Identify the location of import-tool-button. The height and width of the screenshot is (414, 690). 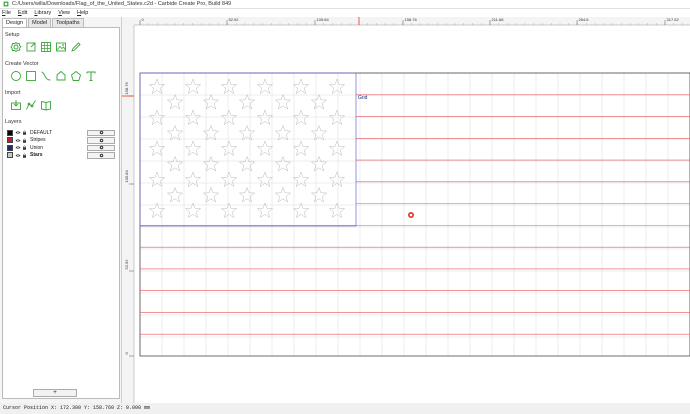
(16, 105).